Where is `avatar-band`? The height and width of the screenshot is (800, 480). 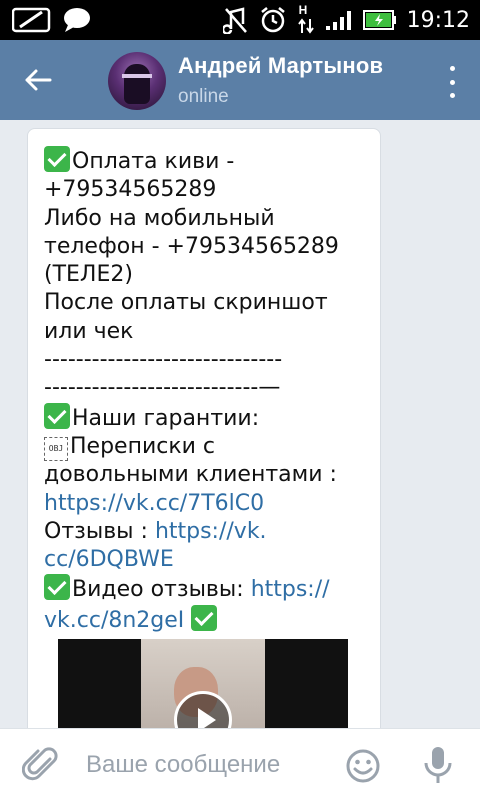 avatar-band is located at coordinates (137, 76).